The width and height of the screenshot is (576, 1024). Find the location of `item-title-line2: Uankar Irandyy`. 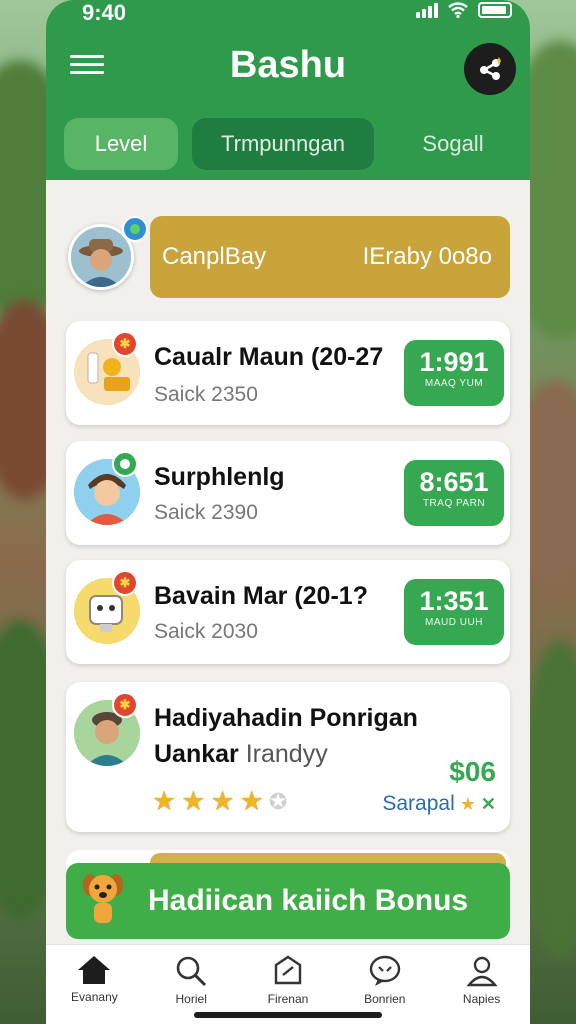

item-title-line2: Uankar Irandyy is located at coordinates (241, 754).